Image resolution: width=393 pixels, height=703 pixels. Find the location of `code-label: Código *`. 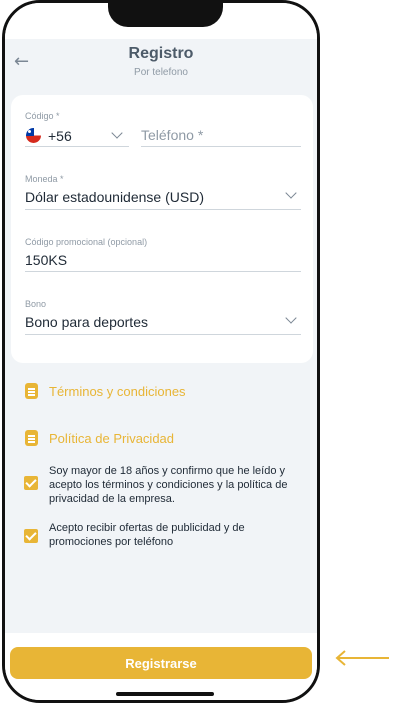

code-label: Código * is located at coordinates (42, 116).